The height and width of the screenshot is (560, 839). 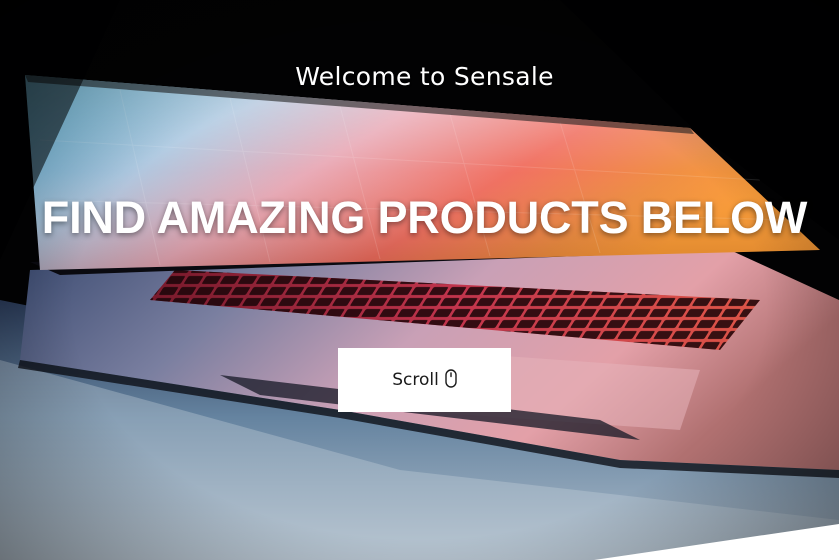 What do you see at coordinates (415, 380) in the screenshot?
I see `scroll-button-label: Scroll` at bounding box center [415, 380].